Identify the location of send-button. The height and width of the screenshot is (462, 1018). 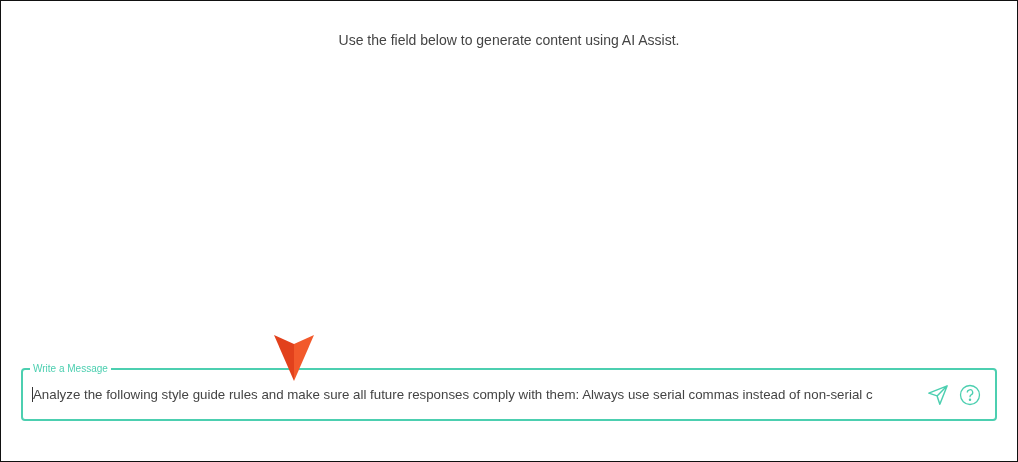
(938, 394).